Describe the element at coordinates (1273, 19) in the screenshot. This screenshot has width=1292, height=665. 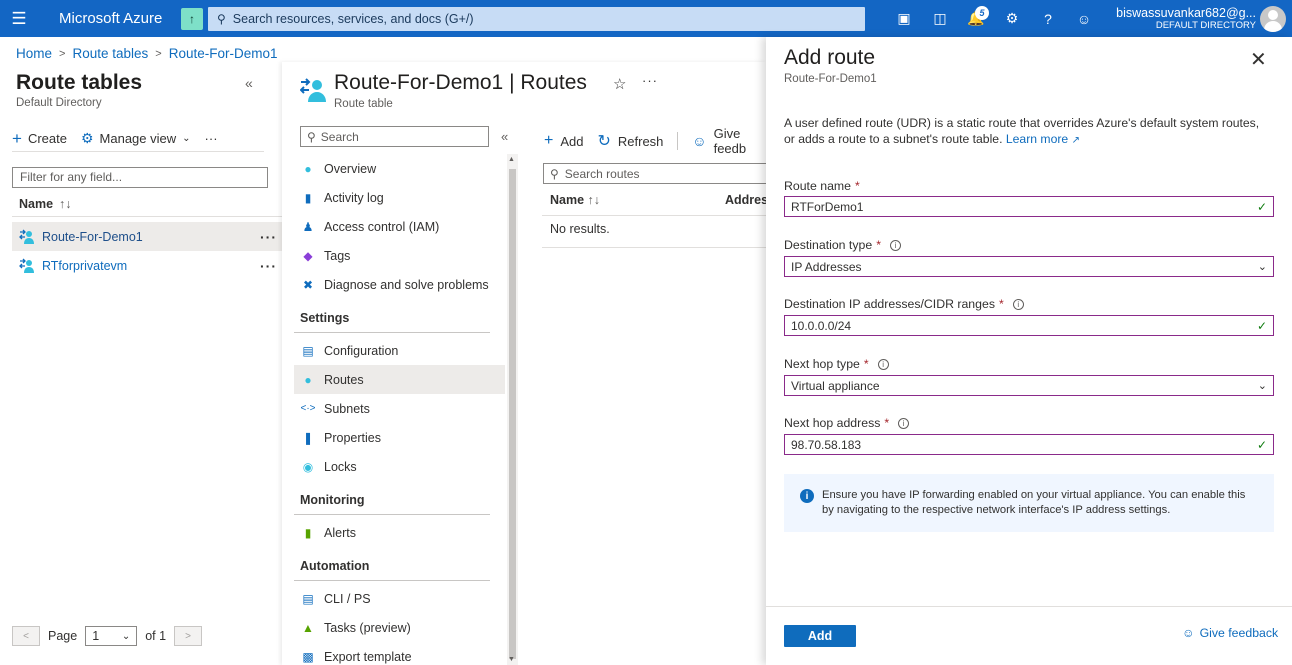
I see `avatar` at that location.